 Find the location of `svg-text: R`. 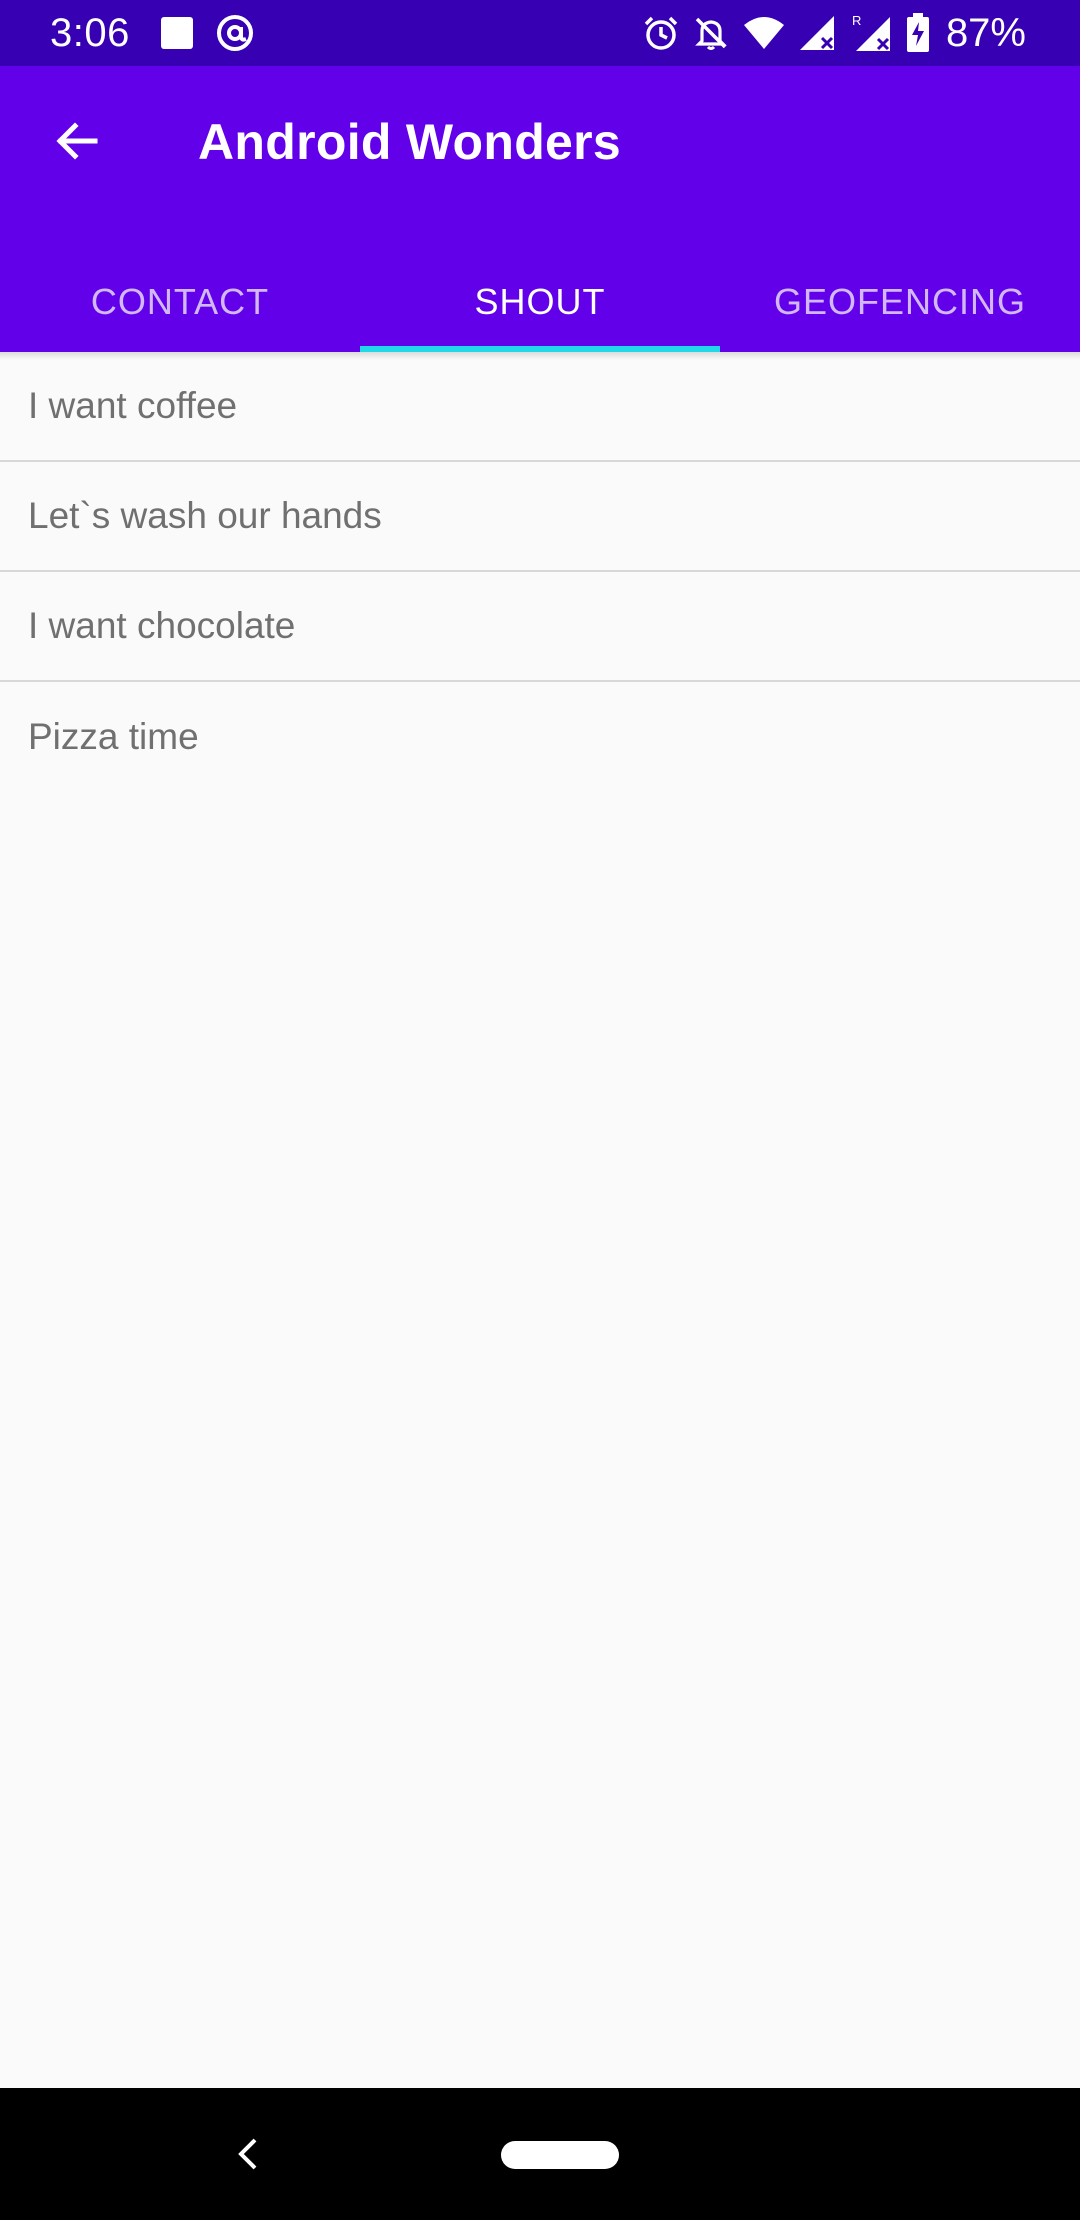

svg-text: R is located at coordinates (856, 20).